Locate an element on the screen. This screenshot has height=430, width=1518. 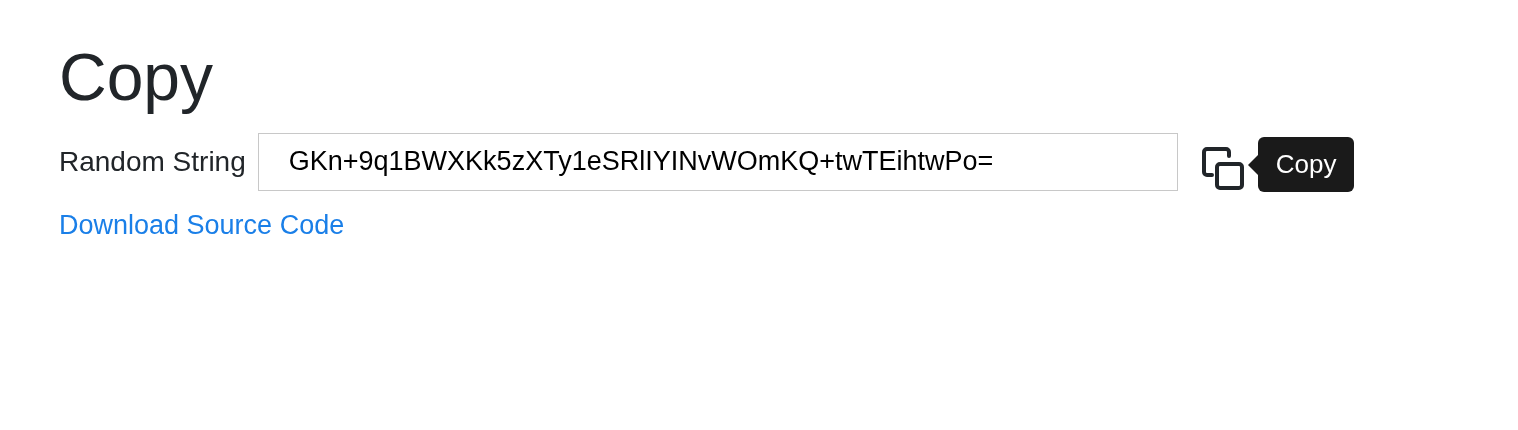
field-label: Random String is located at coordinates (152, 161).